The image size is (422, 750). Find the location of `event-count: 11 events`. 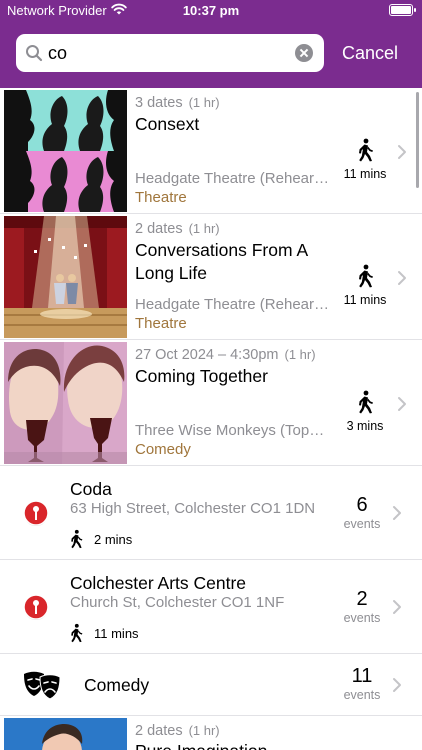

event-count: 11 events is located at coordinates (362, 684).